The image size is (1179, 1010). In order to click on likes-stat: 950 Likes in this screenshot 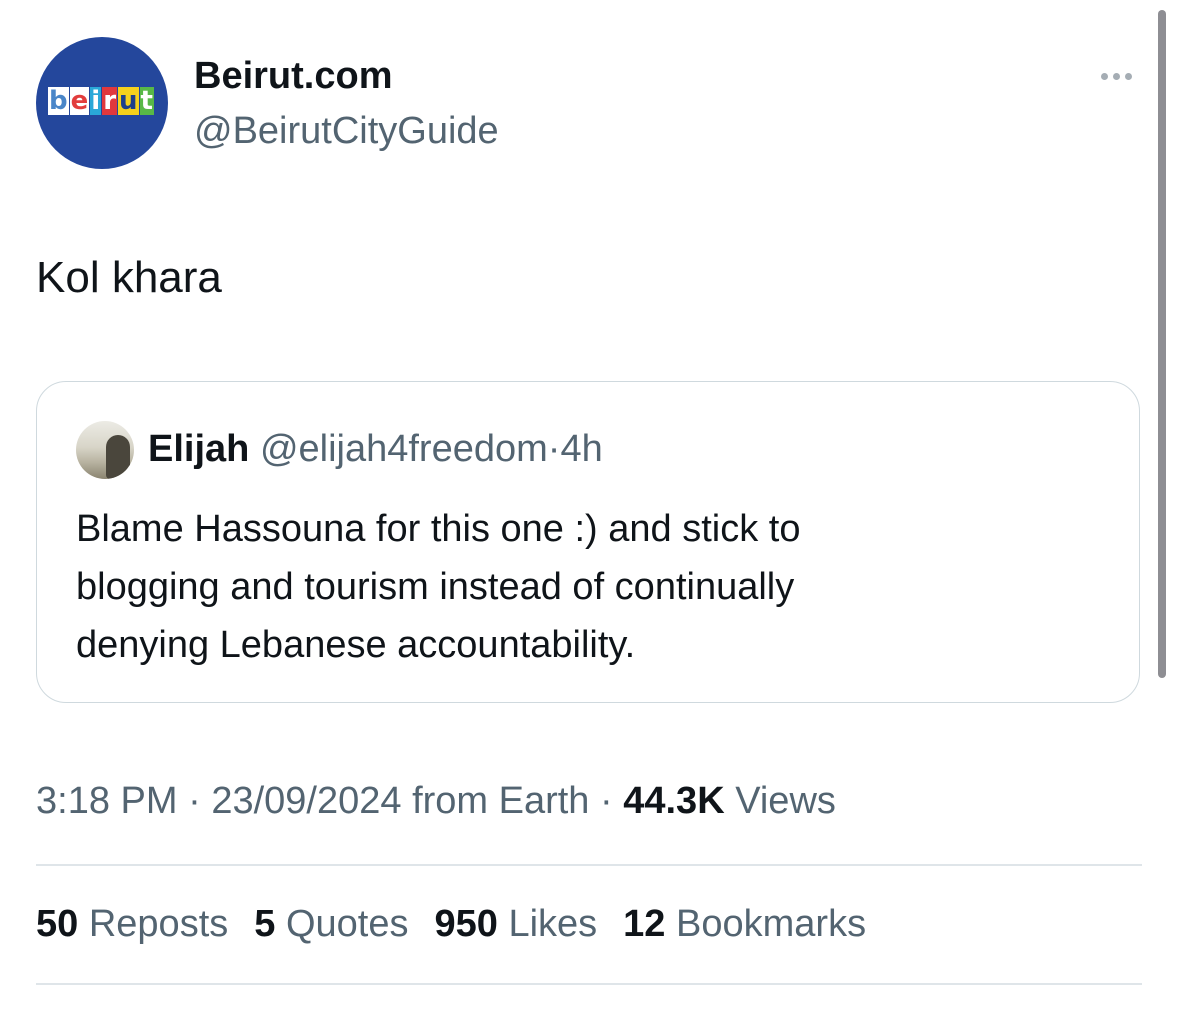, I will do `click(515, 924)`.